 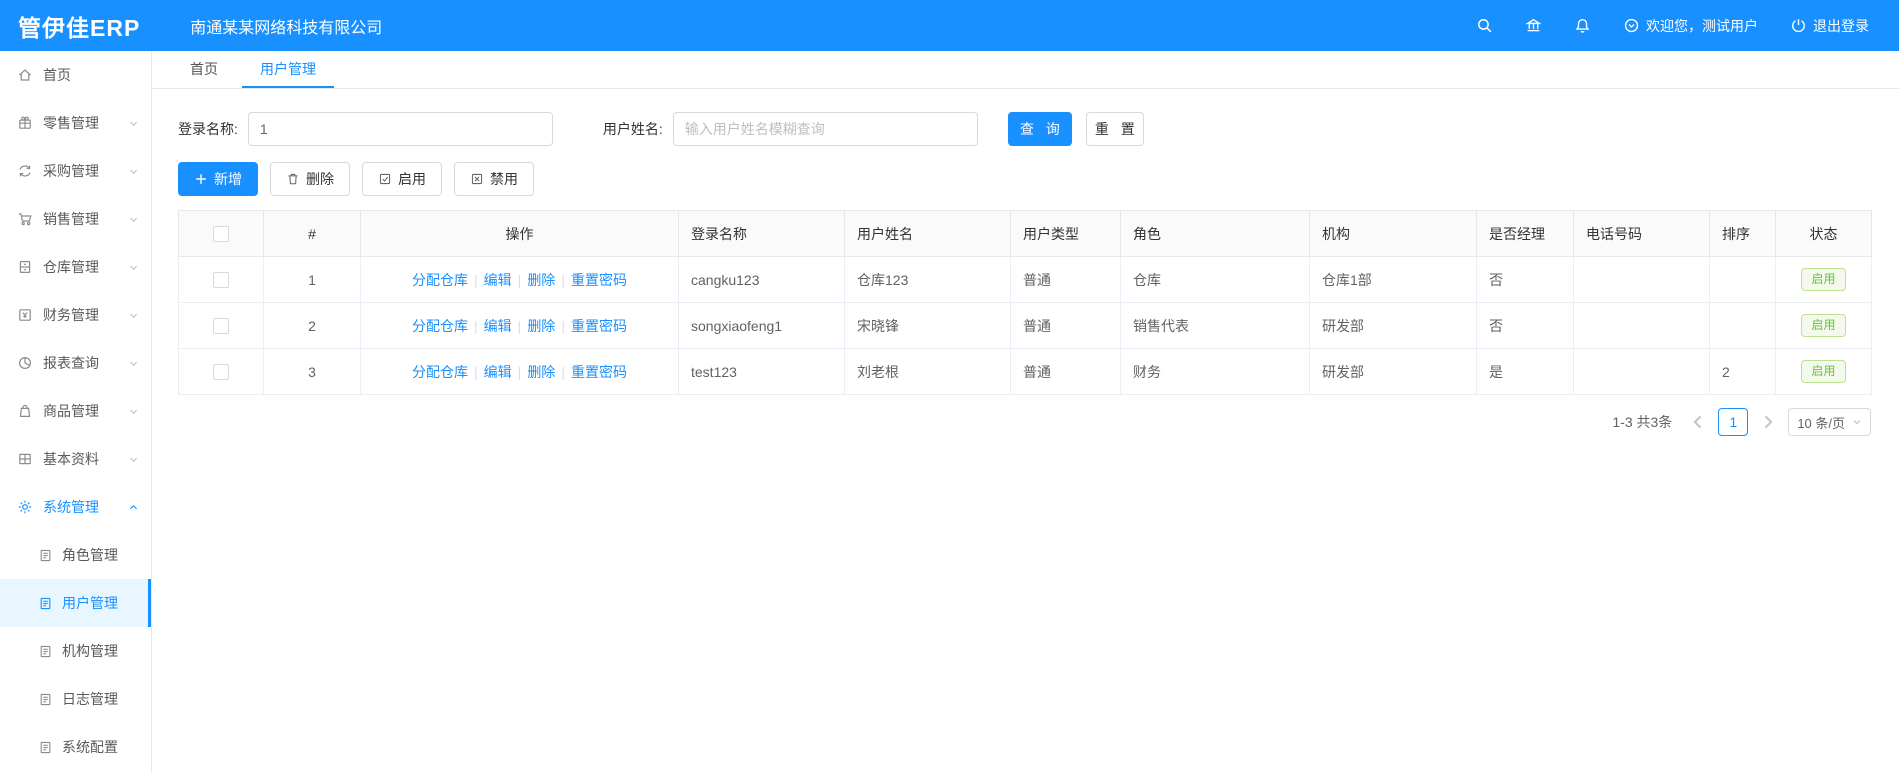 I want to click on company-name: 南通某某网络科技有限公司, so click(x=286, y=28).